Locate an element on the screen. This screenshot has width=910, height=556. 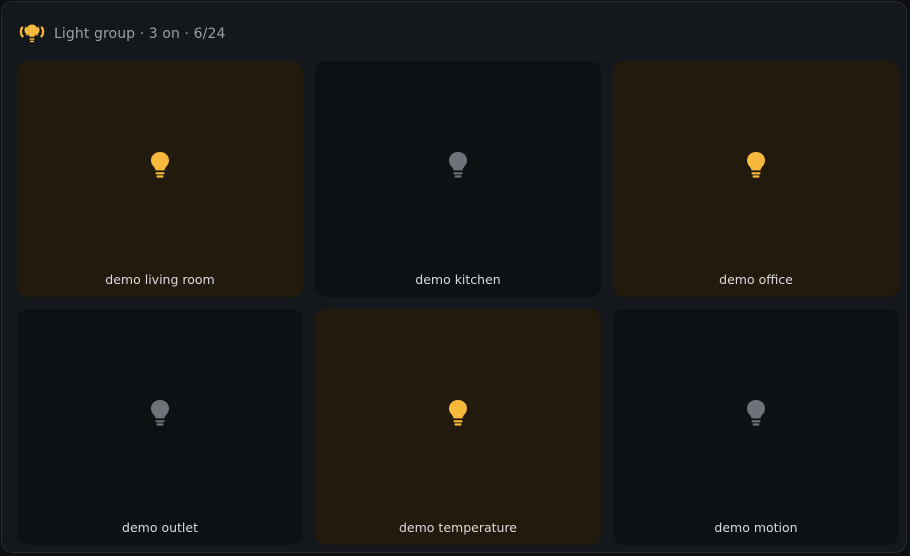
light-tile: demo kitchen is located at coordinates (458, 179).